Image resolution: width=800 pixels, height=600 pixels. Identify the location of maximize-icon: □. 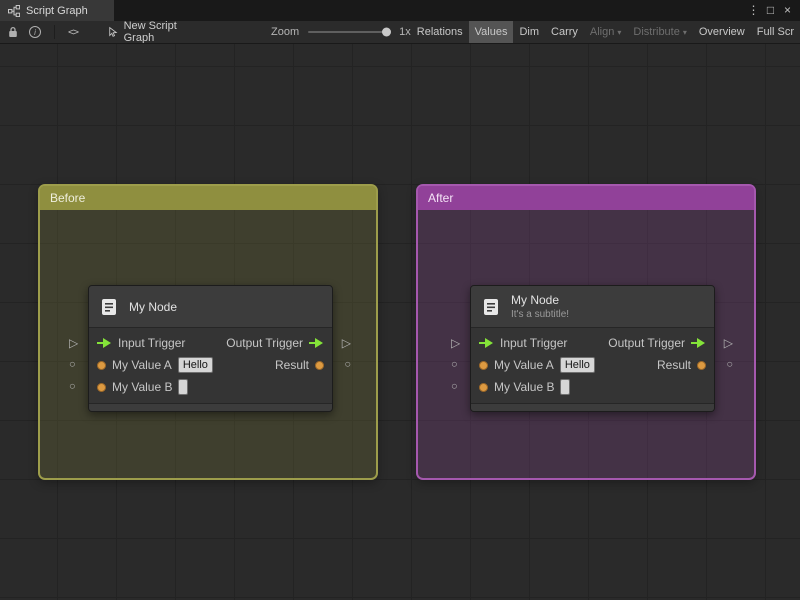
(770, 10).